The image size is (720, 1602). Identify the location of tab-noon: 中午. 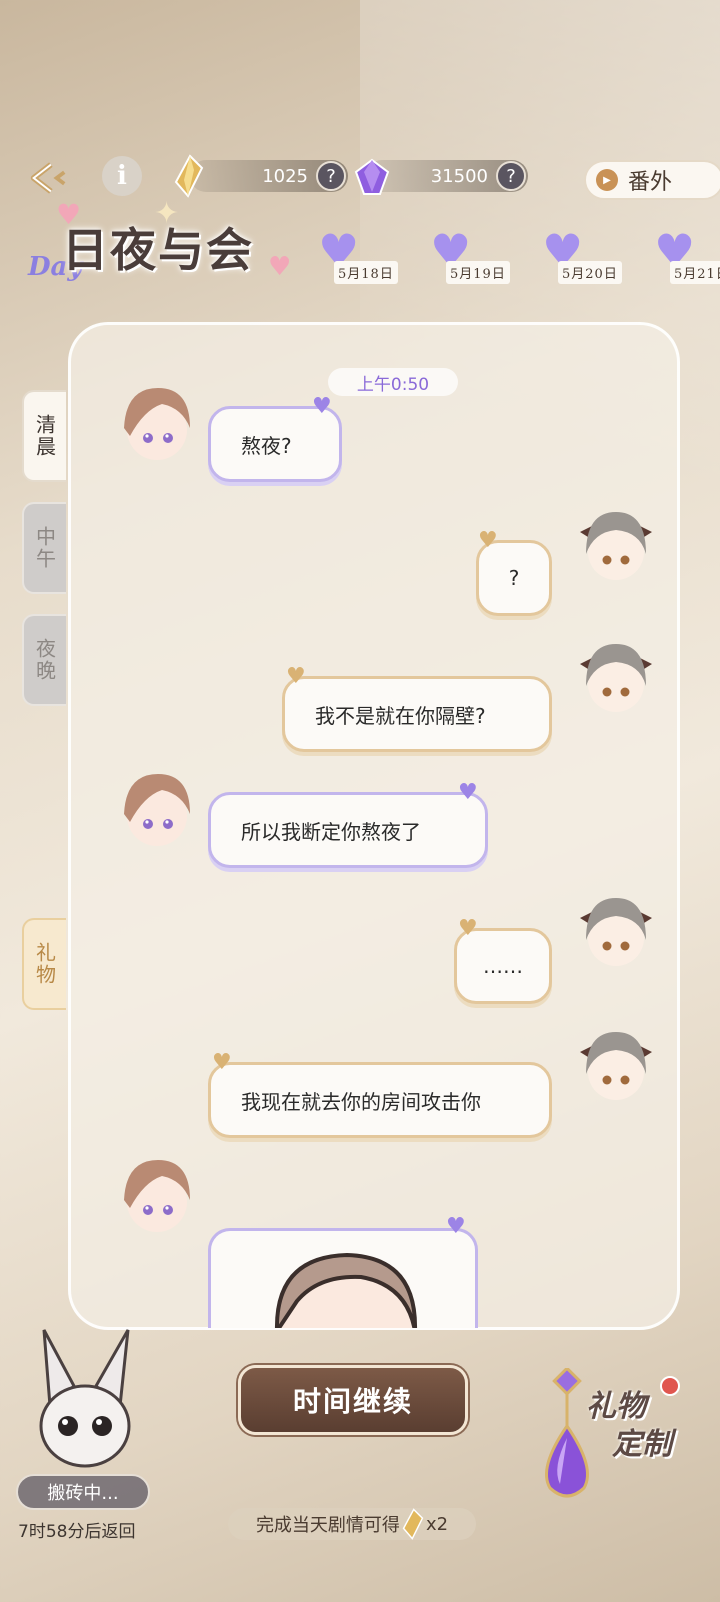
(44, 548).